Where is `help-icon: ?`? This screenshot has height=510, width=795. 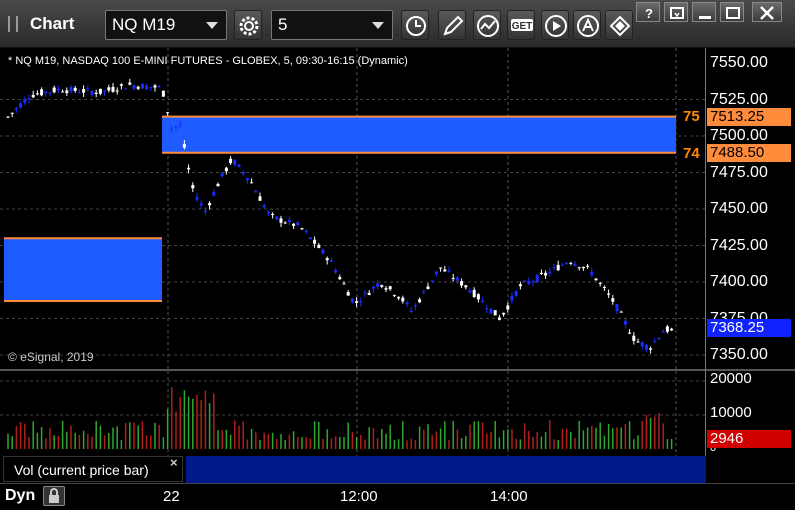 help-icon: ? is located at coordinates (649, 13).